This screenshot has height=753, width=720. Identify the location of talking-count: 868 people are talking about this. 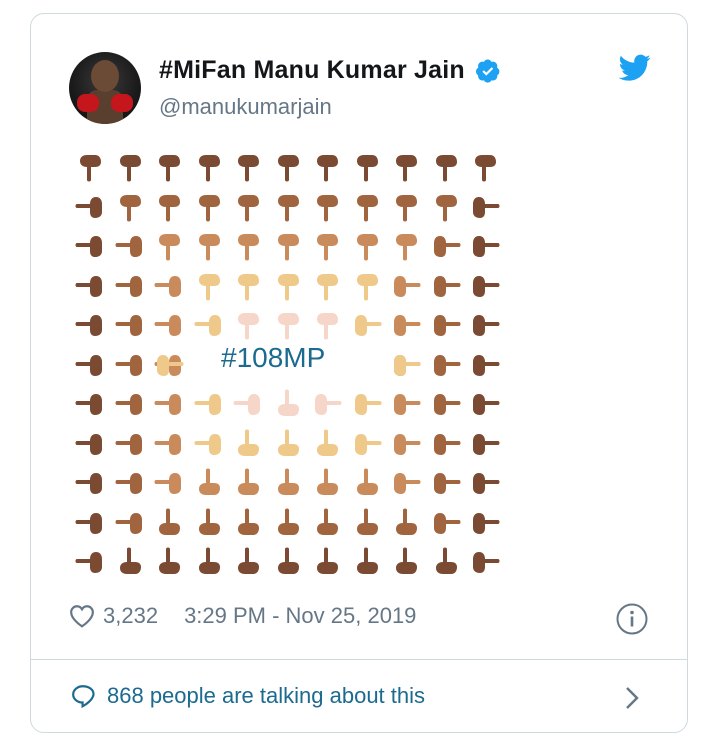
(266, 696).